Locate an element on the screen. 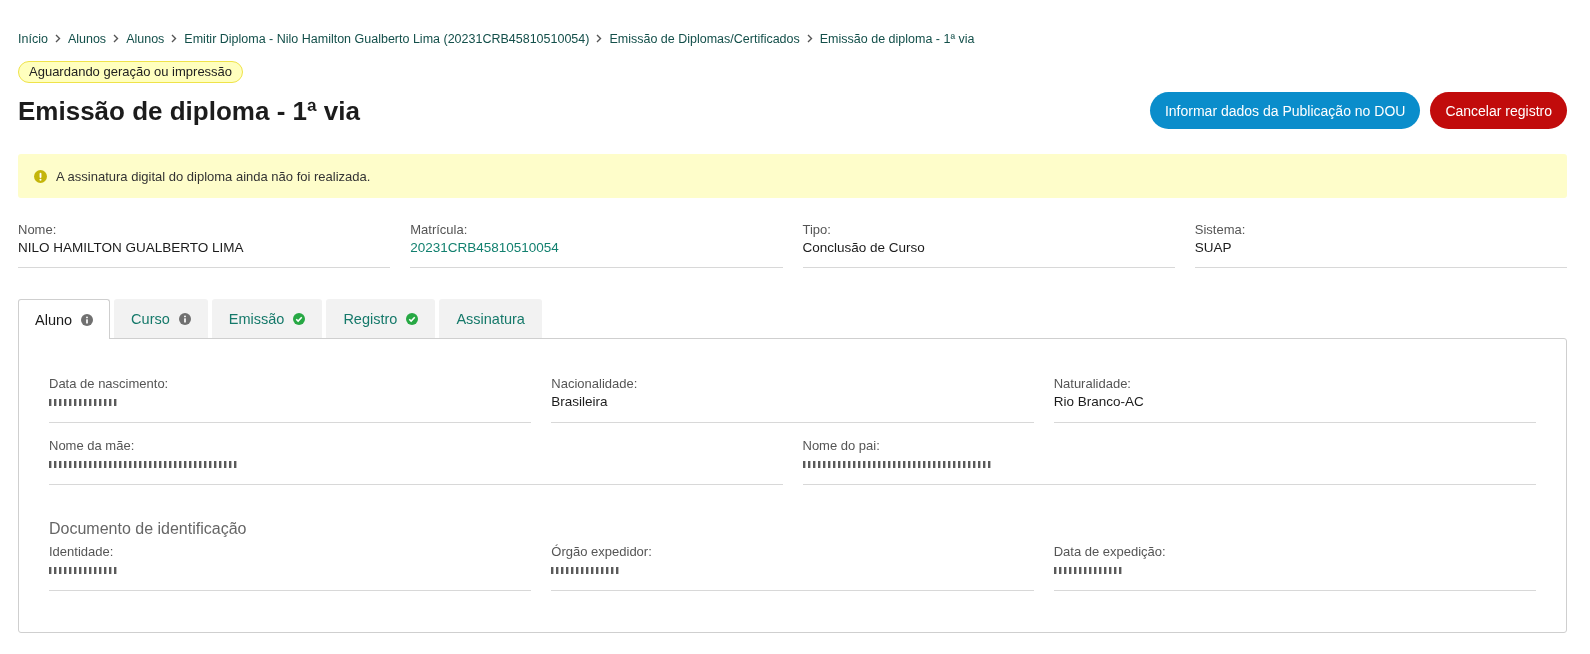  tab: Assinatura is located at coordinates (490, 318).